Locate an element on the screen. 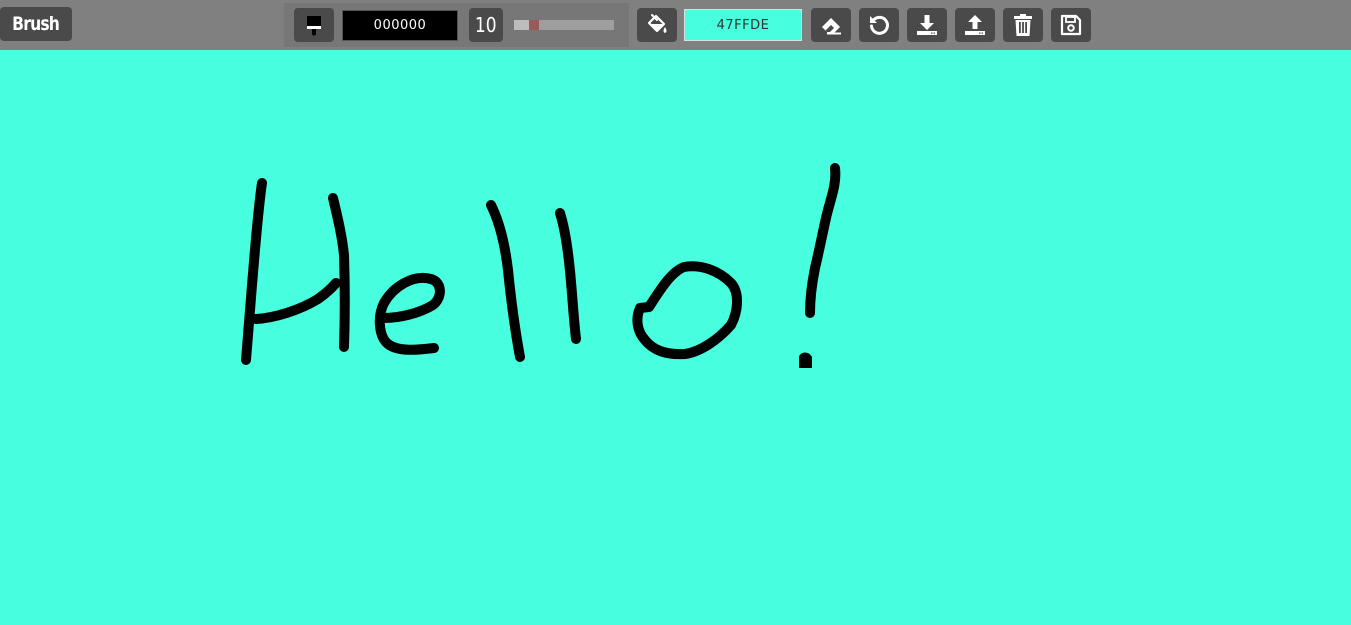  slider-fill is located at coordinates (521, 25).